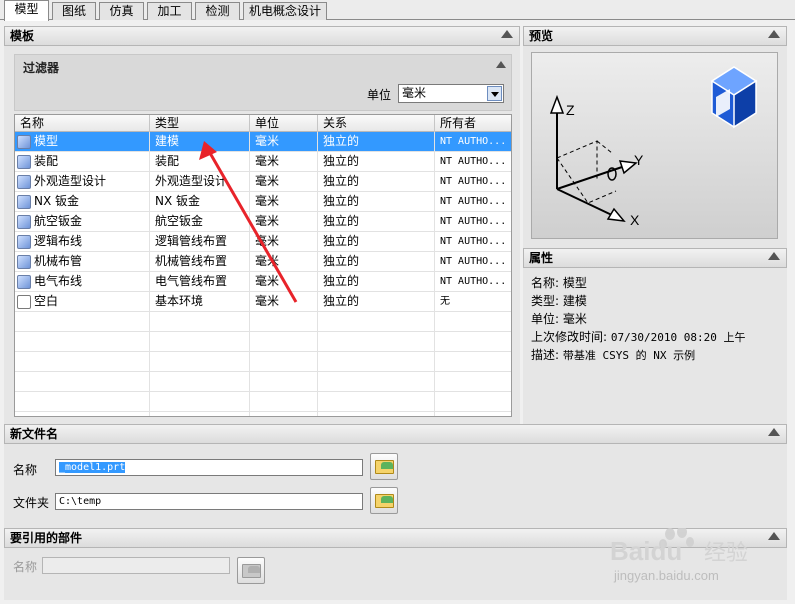 The width and height of the screenshot is (795, 604). What do you see at coordinates (253, 227) in the screenshot?
I see `annotation-arrow-shaft` at bounding box center [253, 227].